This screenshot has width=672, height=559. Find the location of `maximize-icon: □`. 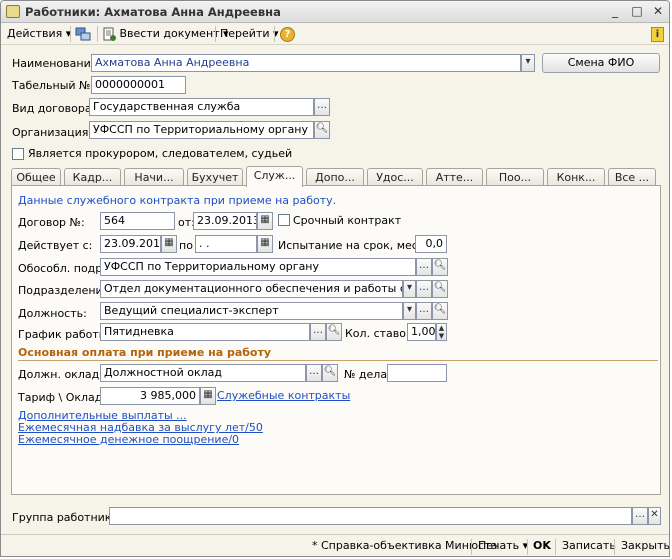

maximize-icon: □ is located at coordinates (637, 11).